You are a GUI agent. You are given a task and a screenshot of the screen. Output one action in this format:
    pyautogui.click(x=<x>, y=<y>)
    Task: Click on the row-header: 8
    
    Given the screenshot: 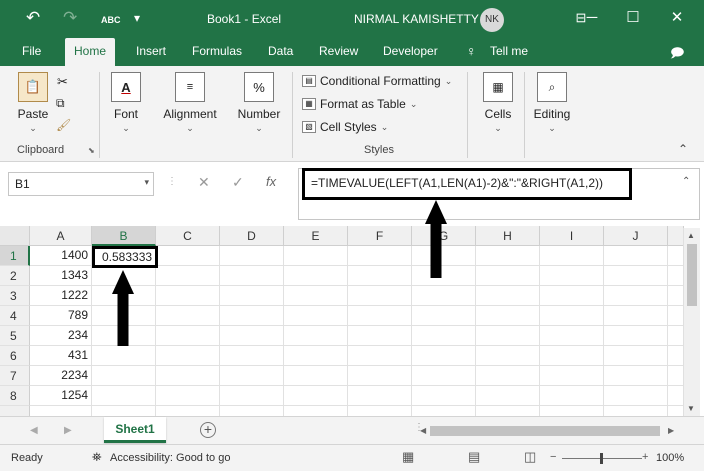 What is the action you would take?
    pyautogui.click(x=15, y=396)
    